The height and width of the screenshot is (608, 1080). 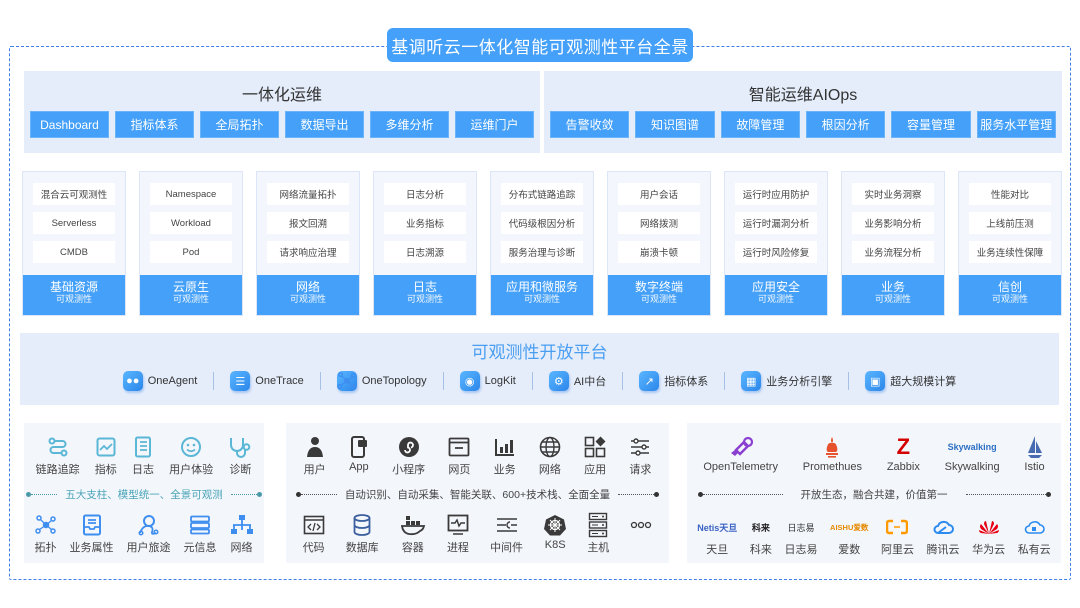 What do you see at coordinates (506, 534) in the screenshot?
I see `collection-source-item: 中间件` at bounding box center [506, 534].